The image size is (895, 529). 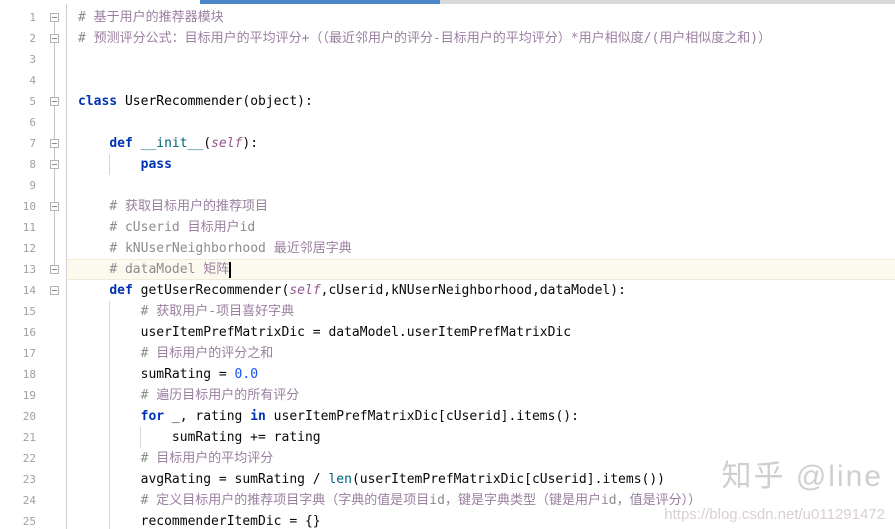 What do you see at coordinates (196, 206) in the screenshot?
I see `code-token: 获取目标用户的推荐项目` at bounding box center [196, 206].